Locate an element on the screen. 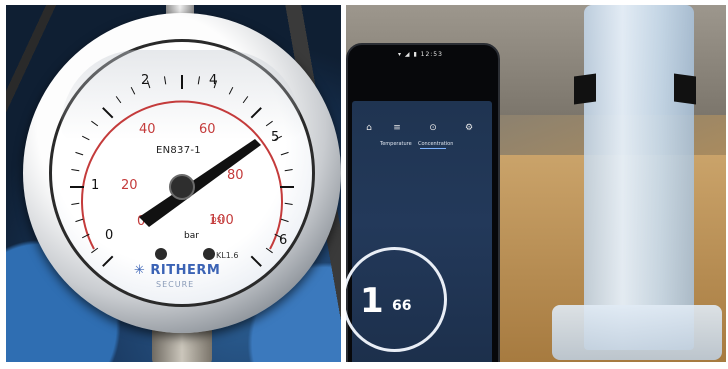  screw-right is located at coordinates (209, 254).